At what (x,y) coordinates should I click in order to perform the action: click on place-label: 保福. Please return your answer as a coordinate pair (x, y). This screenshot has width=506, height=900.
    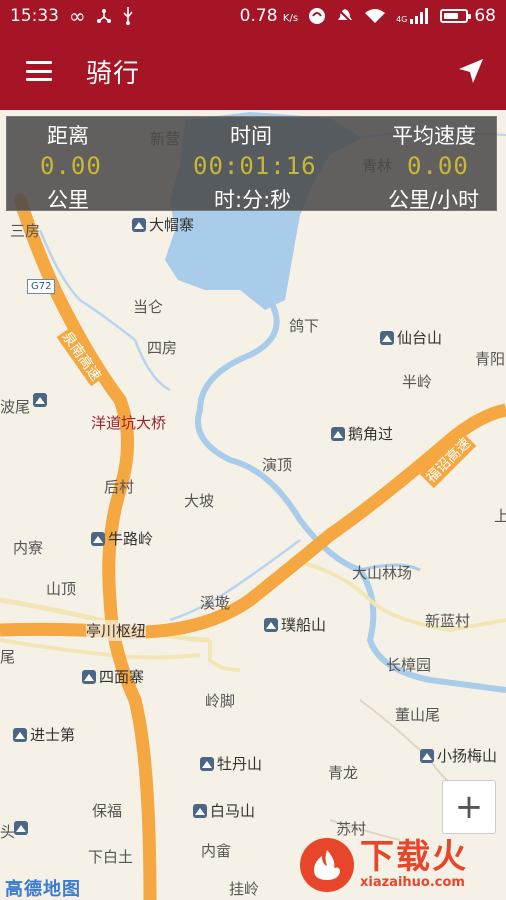
    Looking at the image, I should click on (107, 811).